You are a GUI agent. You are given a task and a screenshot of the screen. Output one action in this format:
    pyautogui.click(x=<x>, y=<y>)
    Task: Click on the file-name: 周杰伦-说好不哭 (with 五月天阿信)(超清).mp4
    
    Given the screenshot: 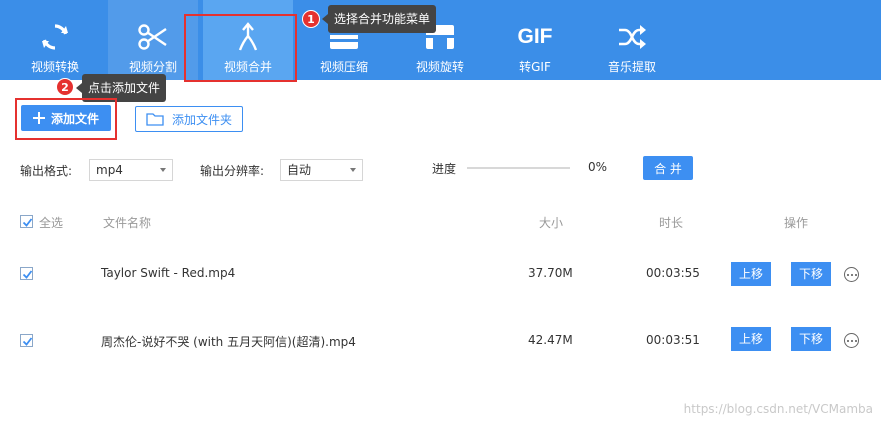 What is the action you would take?
    pyautogui.click(x=228, y=342)
    